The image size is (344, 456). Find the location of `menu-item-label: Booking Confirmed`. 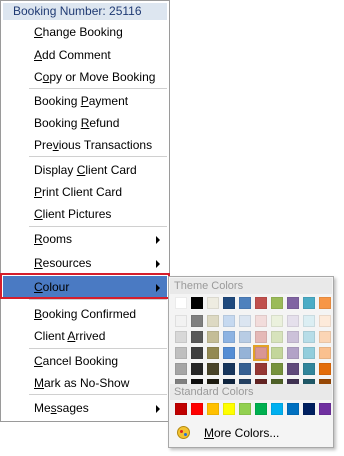

menu-item-label: Booking Confirmed is located at coordinates (85, 314).